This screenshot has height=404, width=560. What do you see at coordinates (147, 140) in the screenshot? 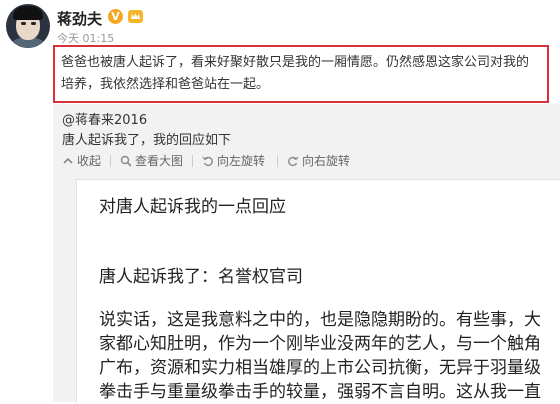
I see `repost-text: 唐人起诉我了，我的回应如下` at bounding box center [147, 140].